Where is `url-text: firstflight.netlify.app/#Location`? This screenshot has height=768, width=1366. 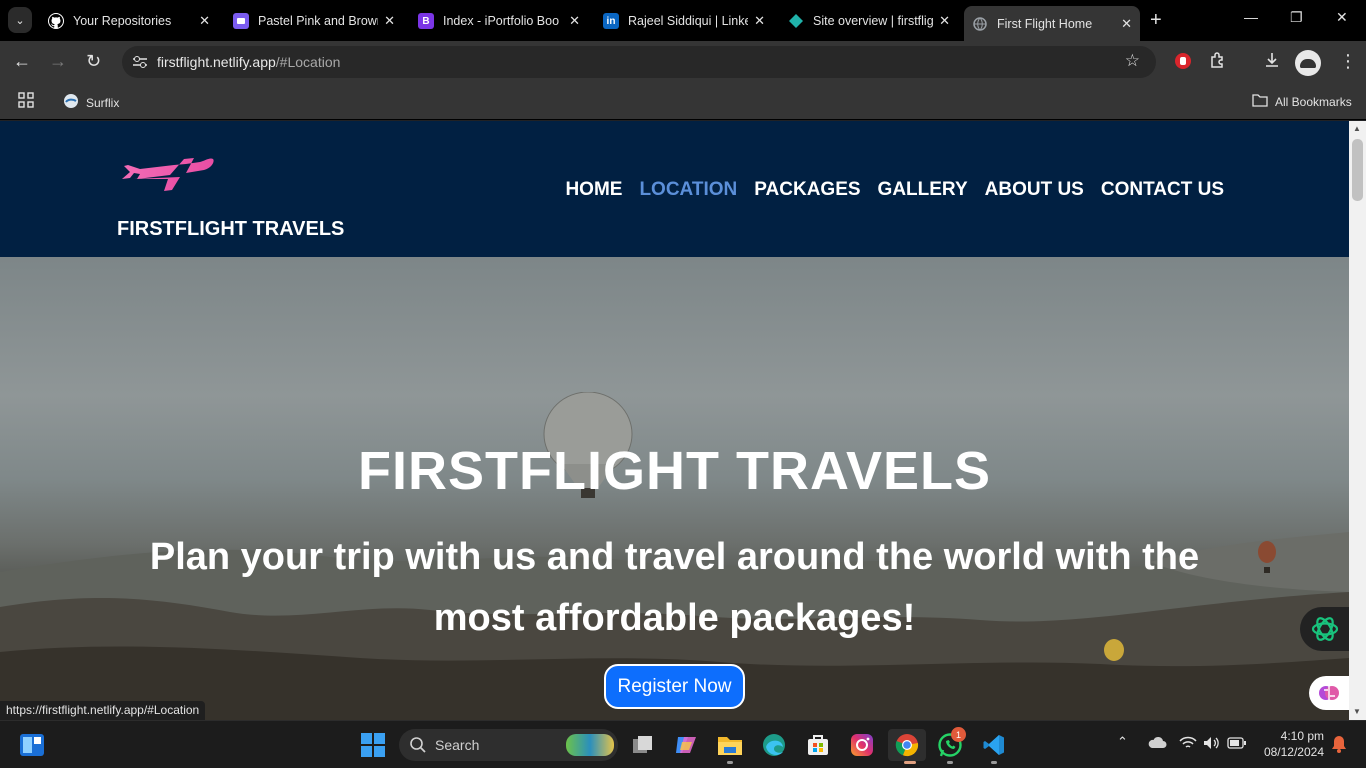 url-text: firstflight.netlify.app/#Location is located at coordinates (248, 62).